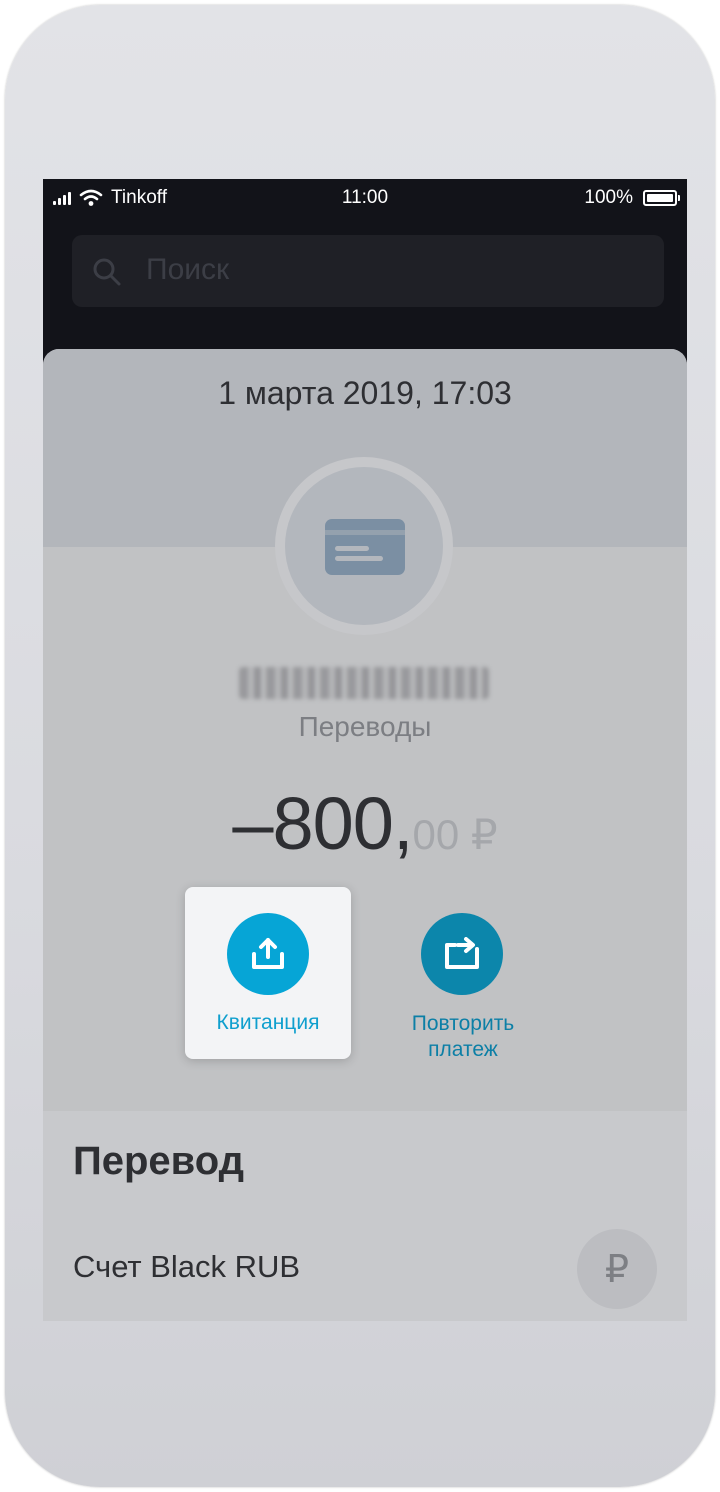  I want to click on account-name: Счет Black RUB, so click(186, 1267).